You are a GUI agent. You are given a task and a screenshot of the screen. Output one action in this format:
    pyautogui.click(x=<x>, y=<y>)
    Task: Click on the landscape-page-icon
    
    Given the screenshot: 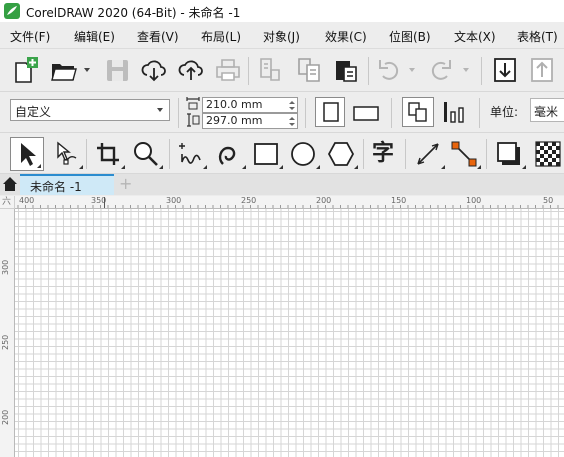 What is the action you would take?
    pyautogui.click(x=366, y=113)
    